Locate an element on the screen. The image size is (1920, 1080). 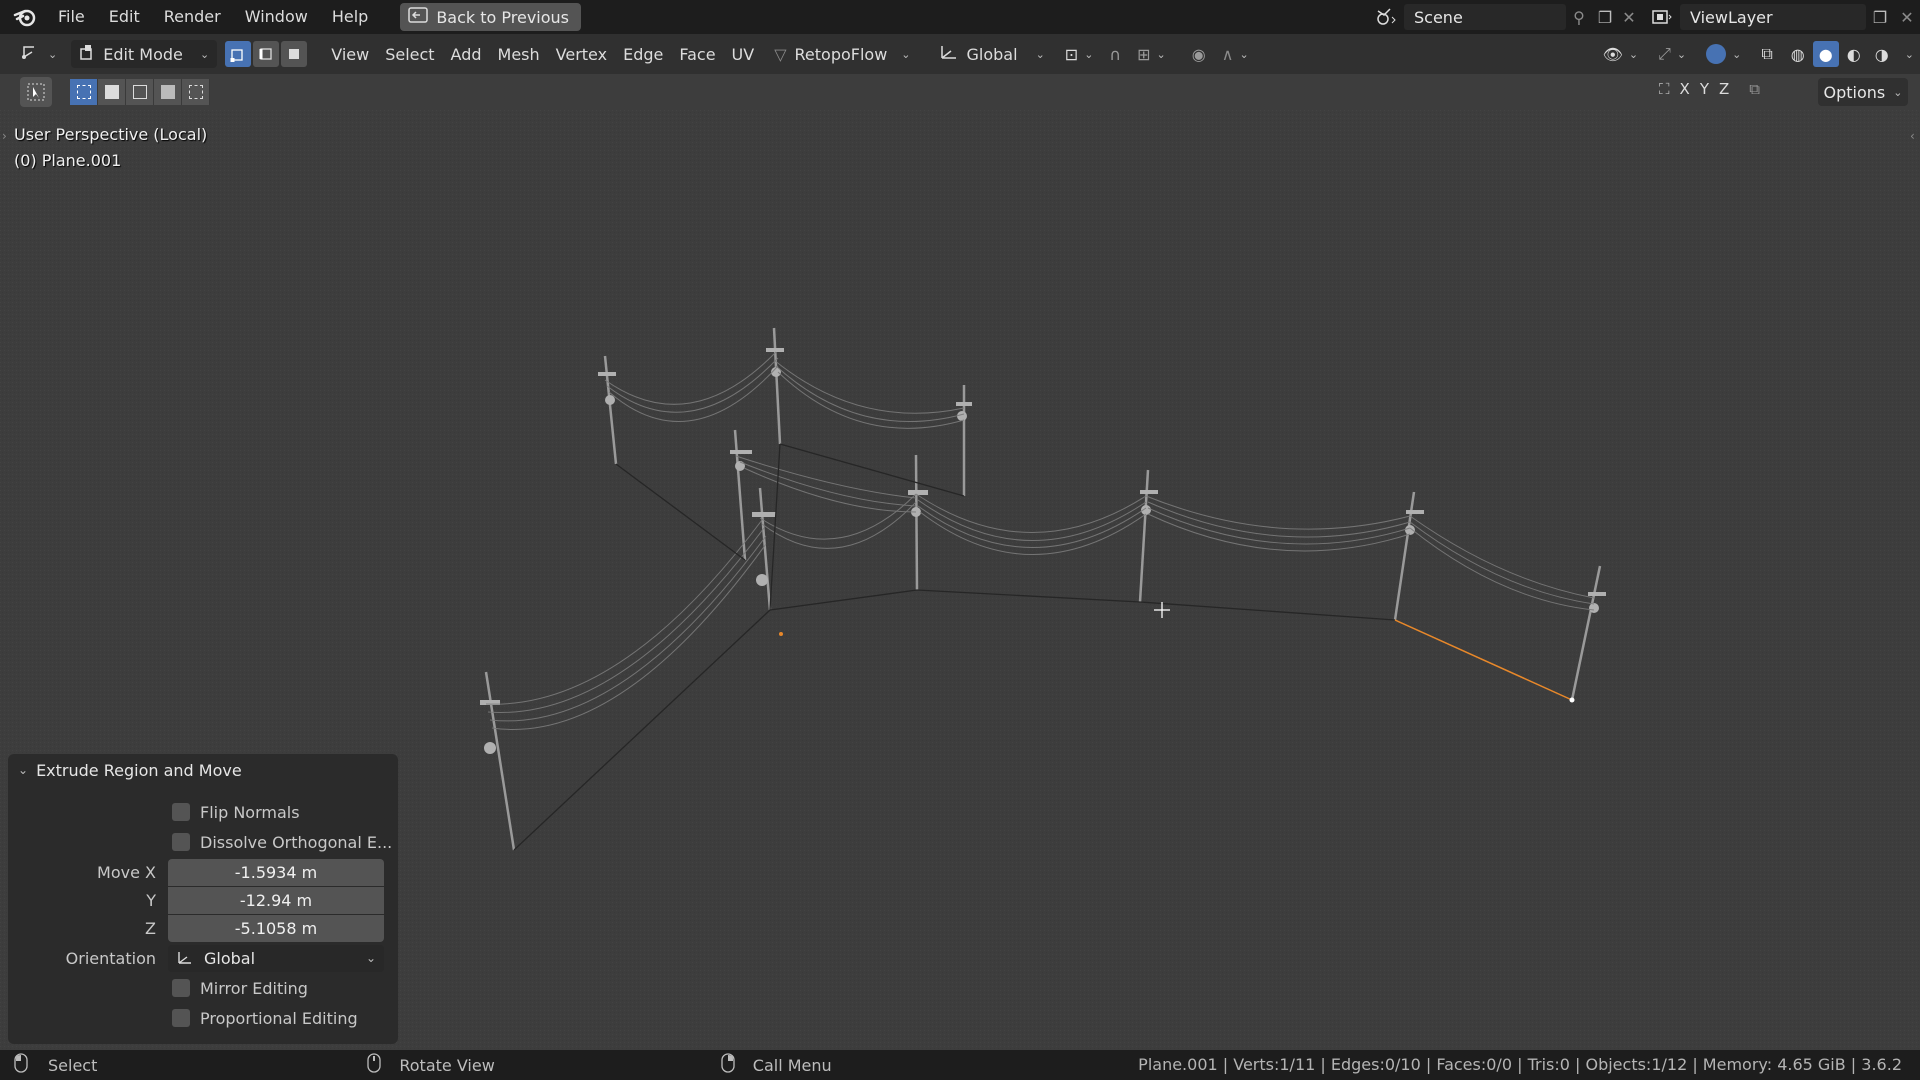
scene-name-field: Scene is located at coordinates (1485, 17).